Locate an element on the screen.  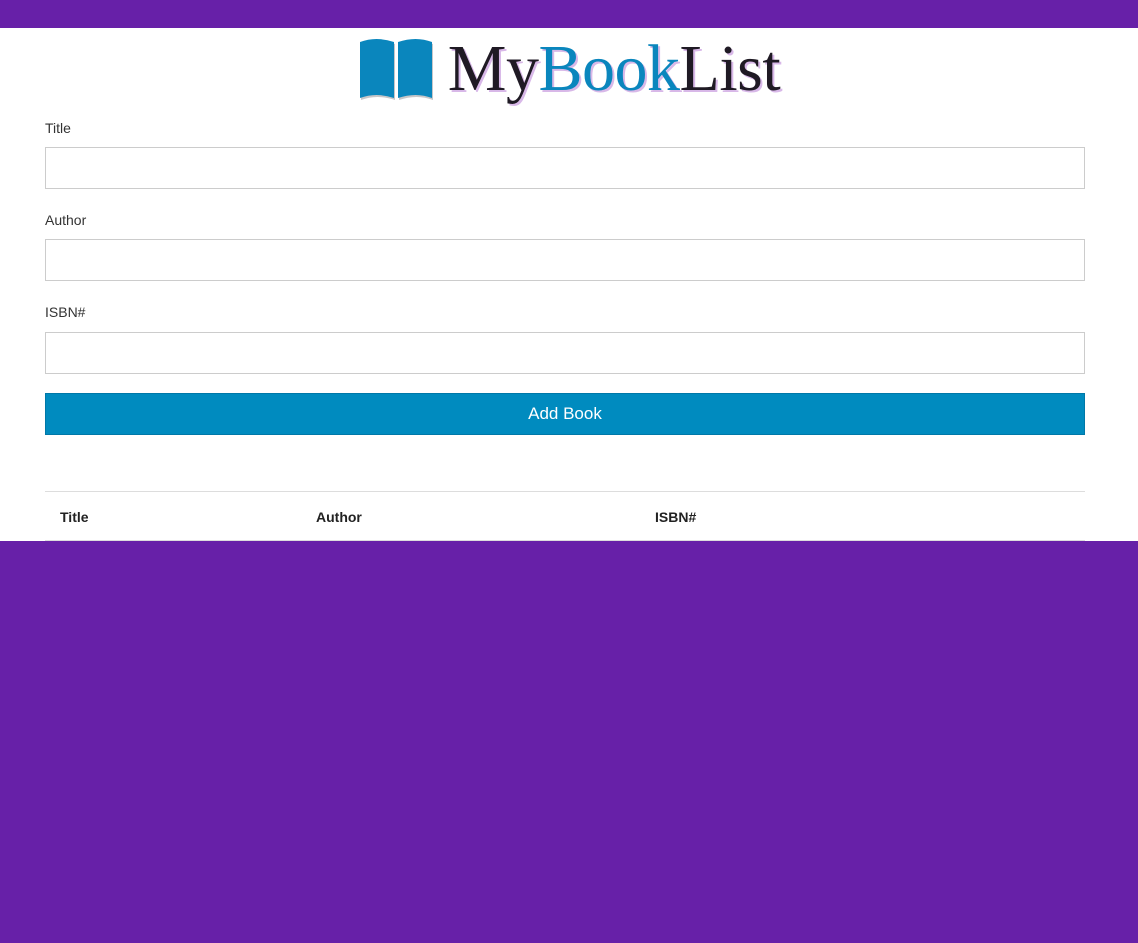
author-input is located at coordinates (565, 260).